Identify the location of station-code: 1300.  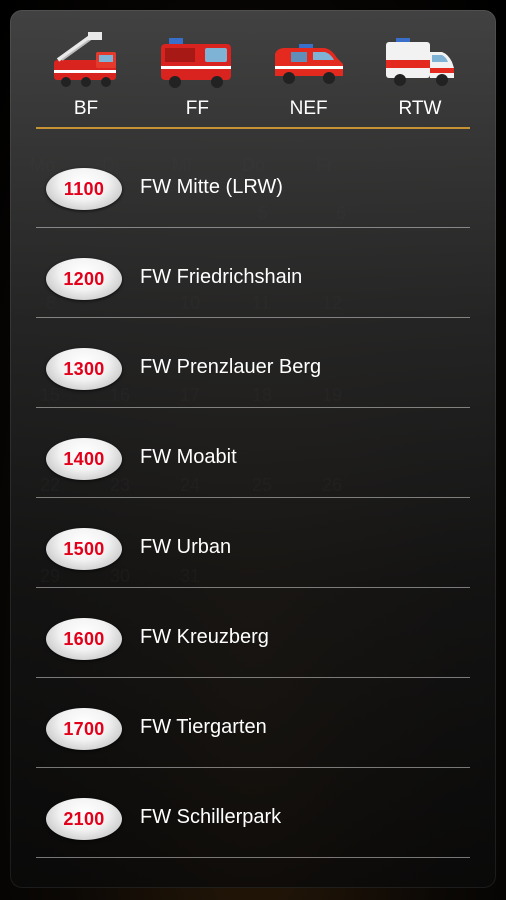
(84, 368).